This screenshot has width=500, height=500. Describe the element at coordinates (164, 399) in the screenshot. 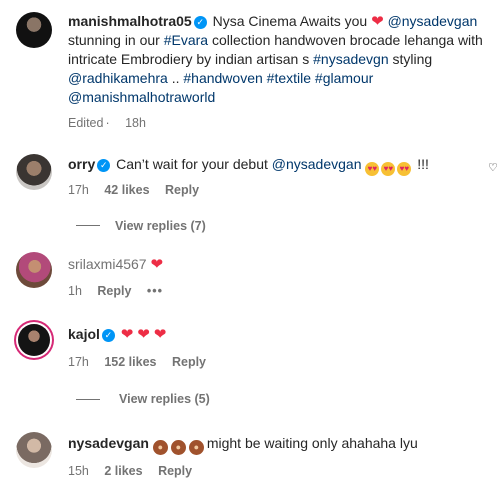

I see `view-replies-button: View replies (5)` at that location.